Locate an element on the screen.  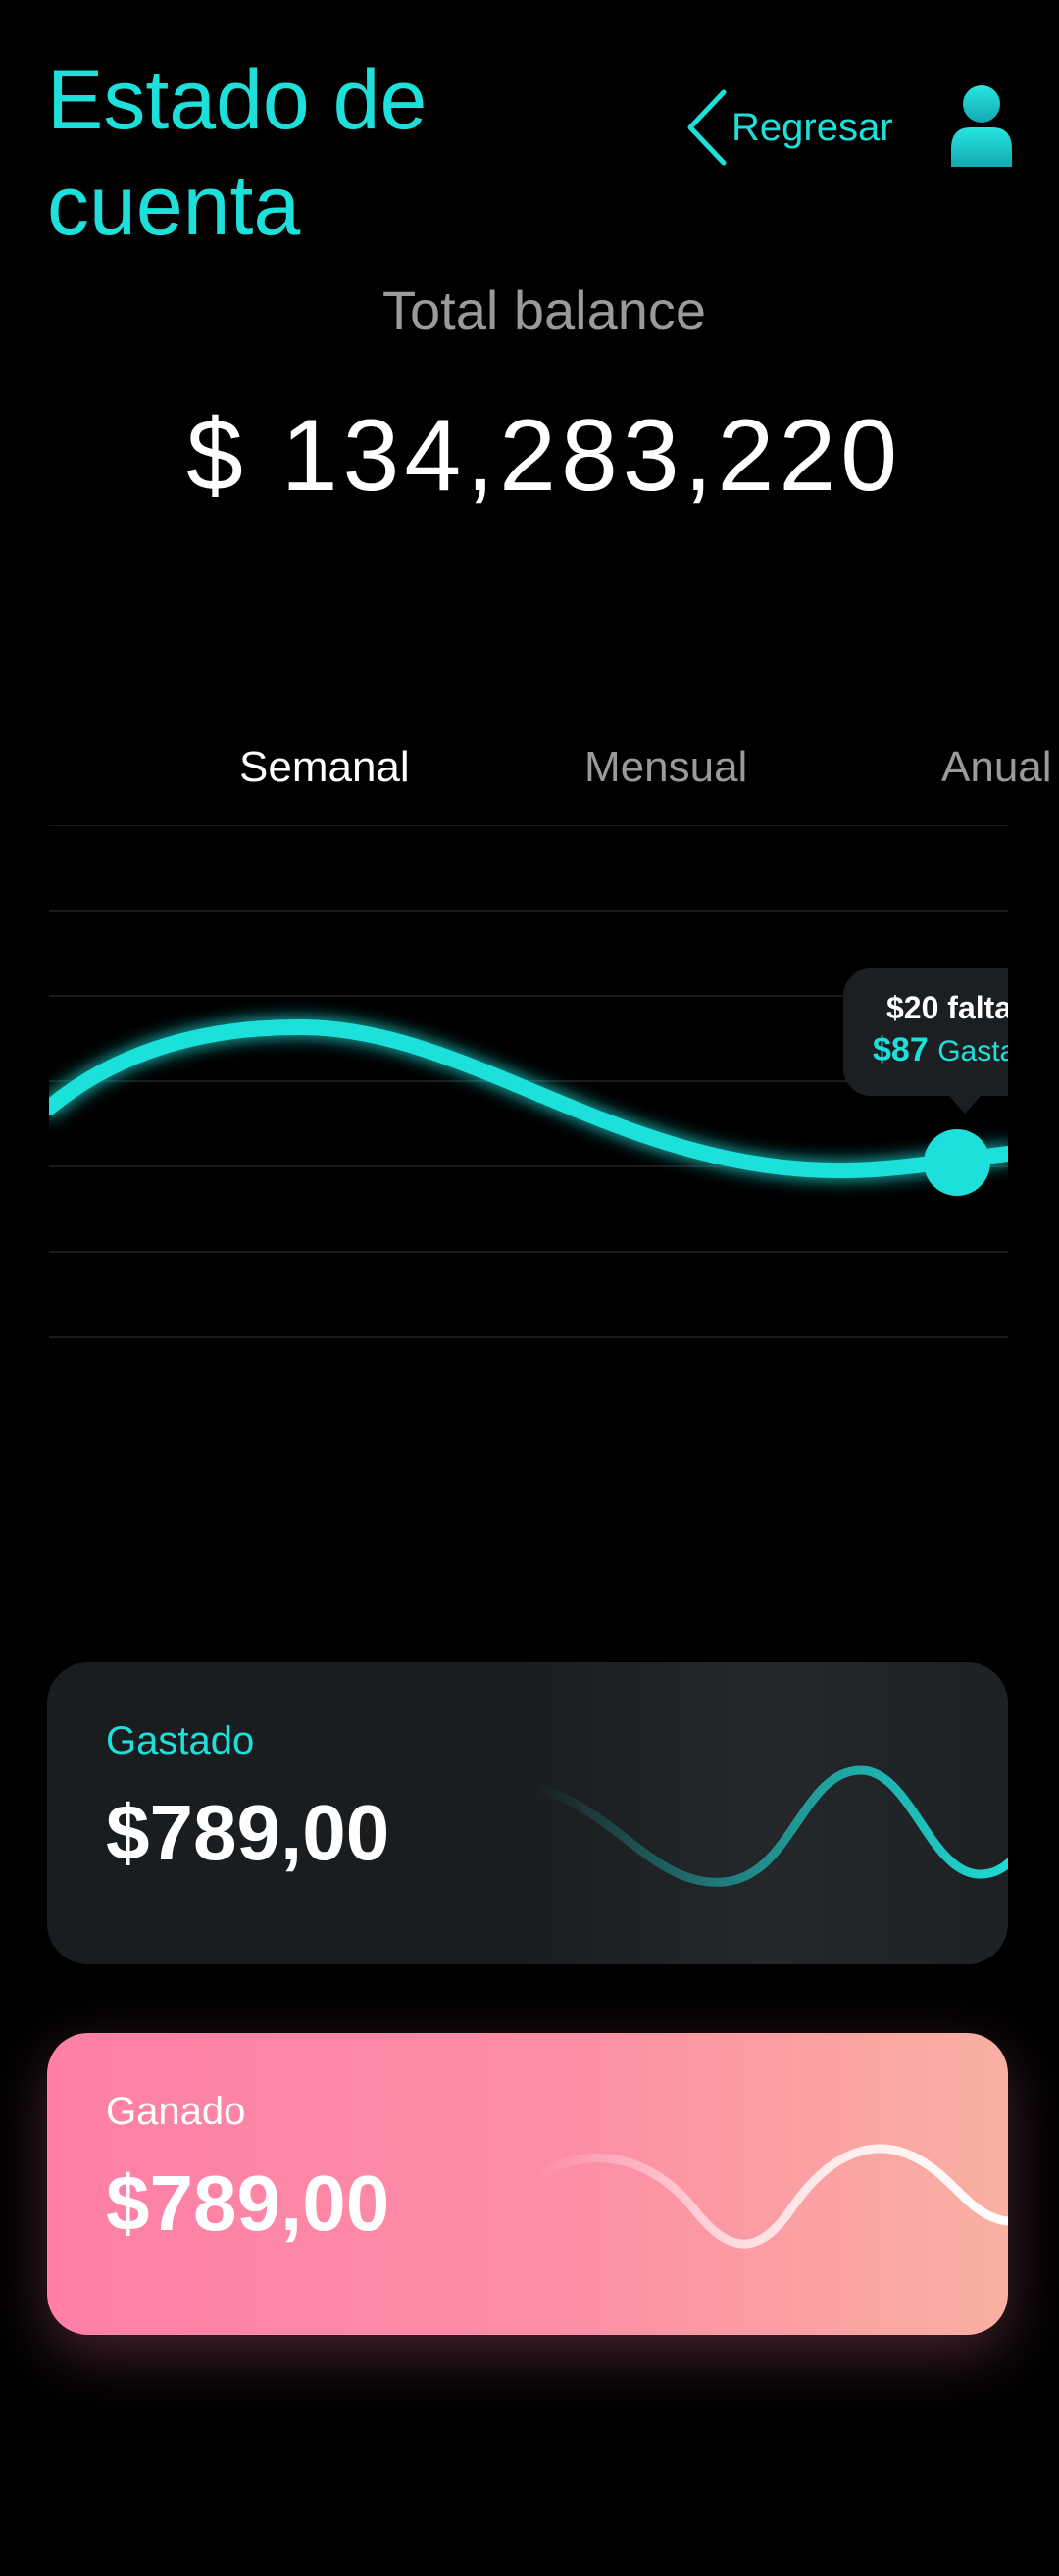
spent-value: $789,00 is located at coordinates (248, 1832).